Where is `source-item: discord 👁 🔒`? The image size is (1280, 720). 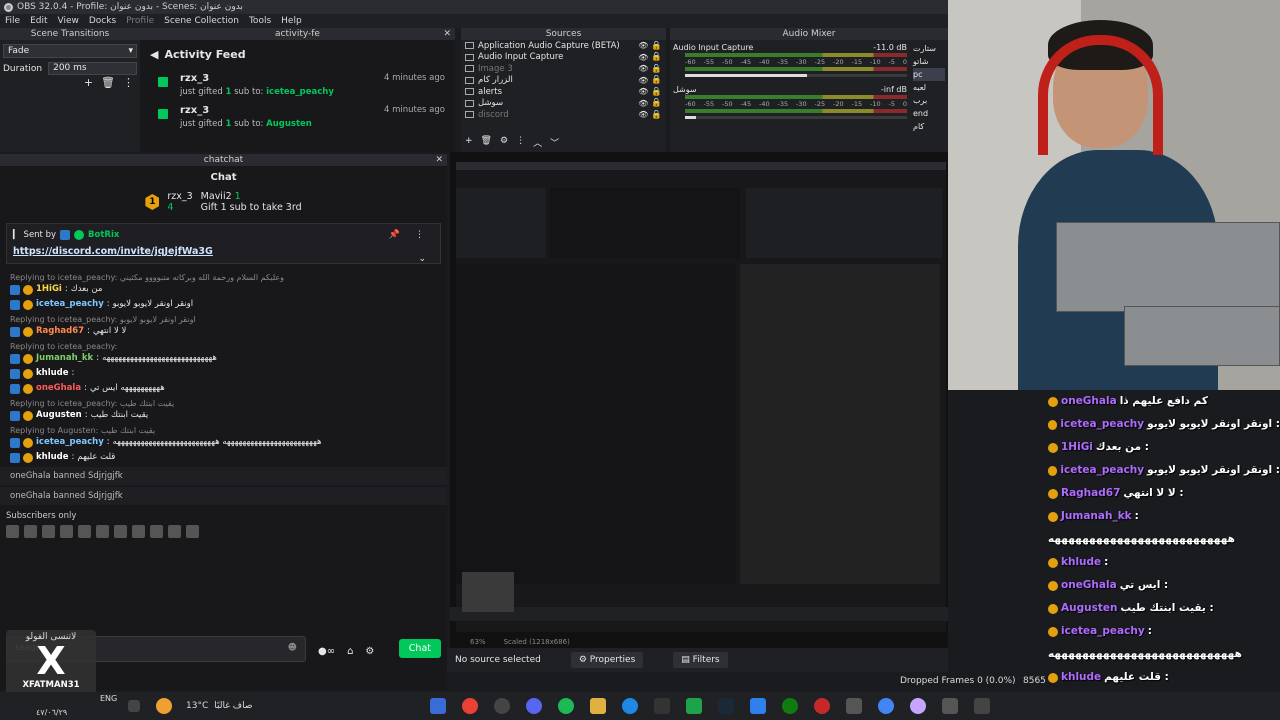 source-item: discord 👁 🔒 is located at coordinates (563, 115).